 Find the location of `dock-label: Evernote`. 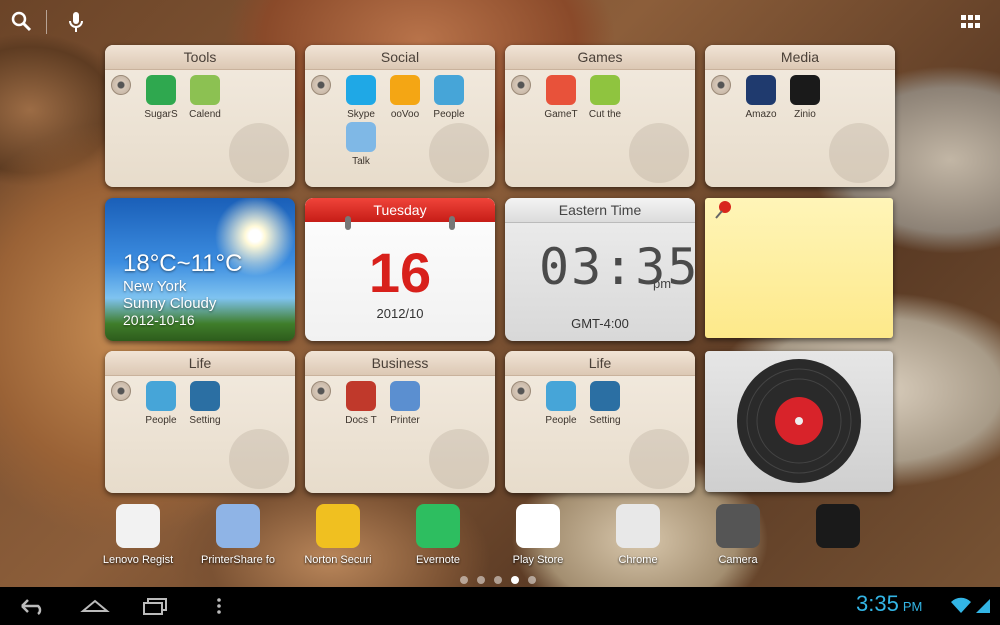

dock-label: Evernote is located at coordinates (438, 560).